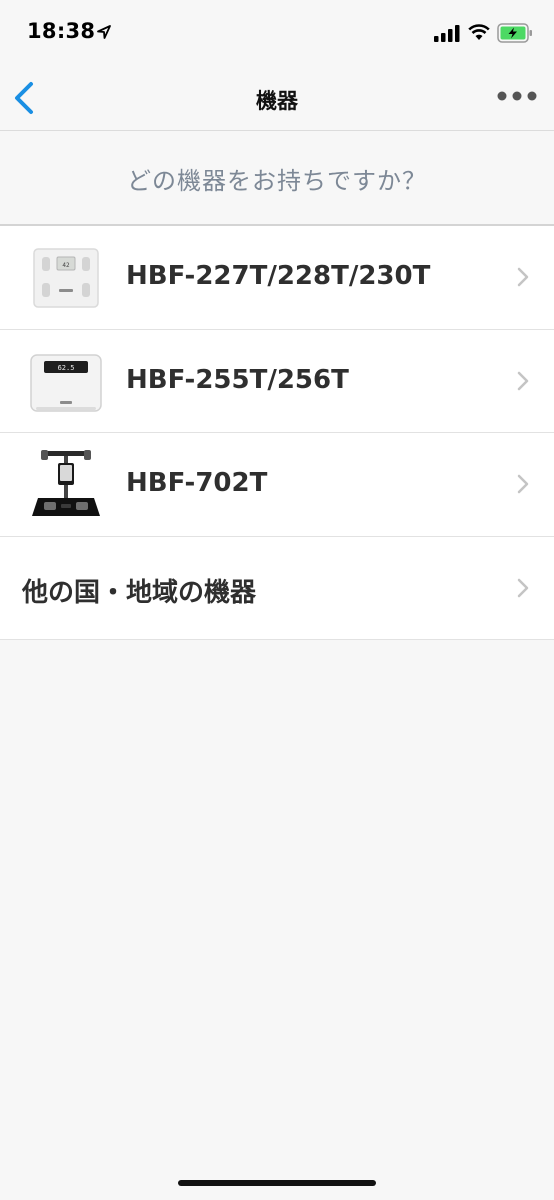  Describe the element at coordinates (514, 33) in the screenshot. I see `battery-charging-icon` at that location.